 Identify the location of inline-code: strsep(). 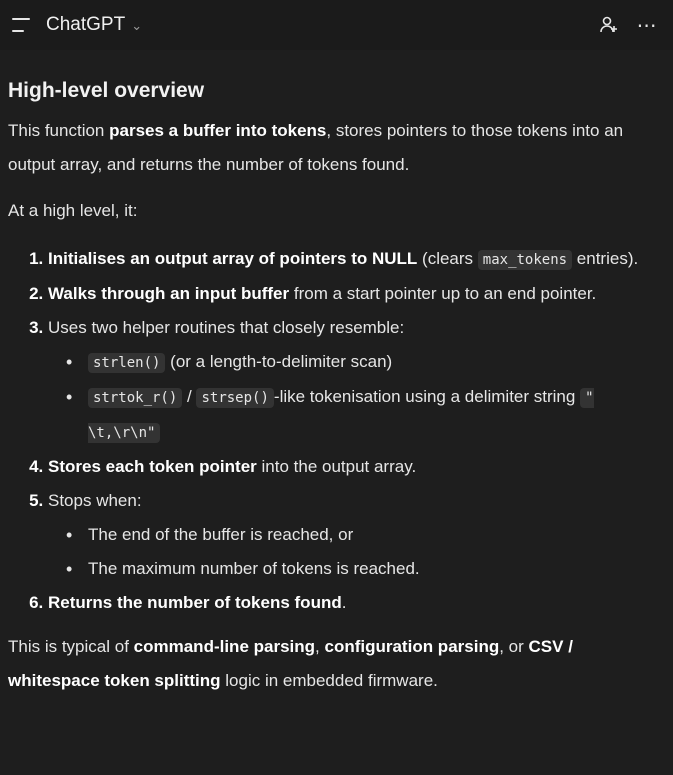
(235, 398).